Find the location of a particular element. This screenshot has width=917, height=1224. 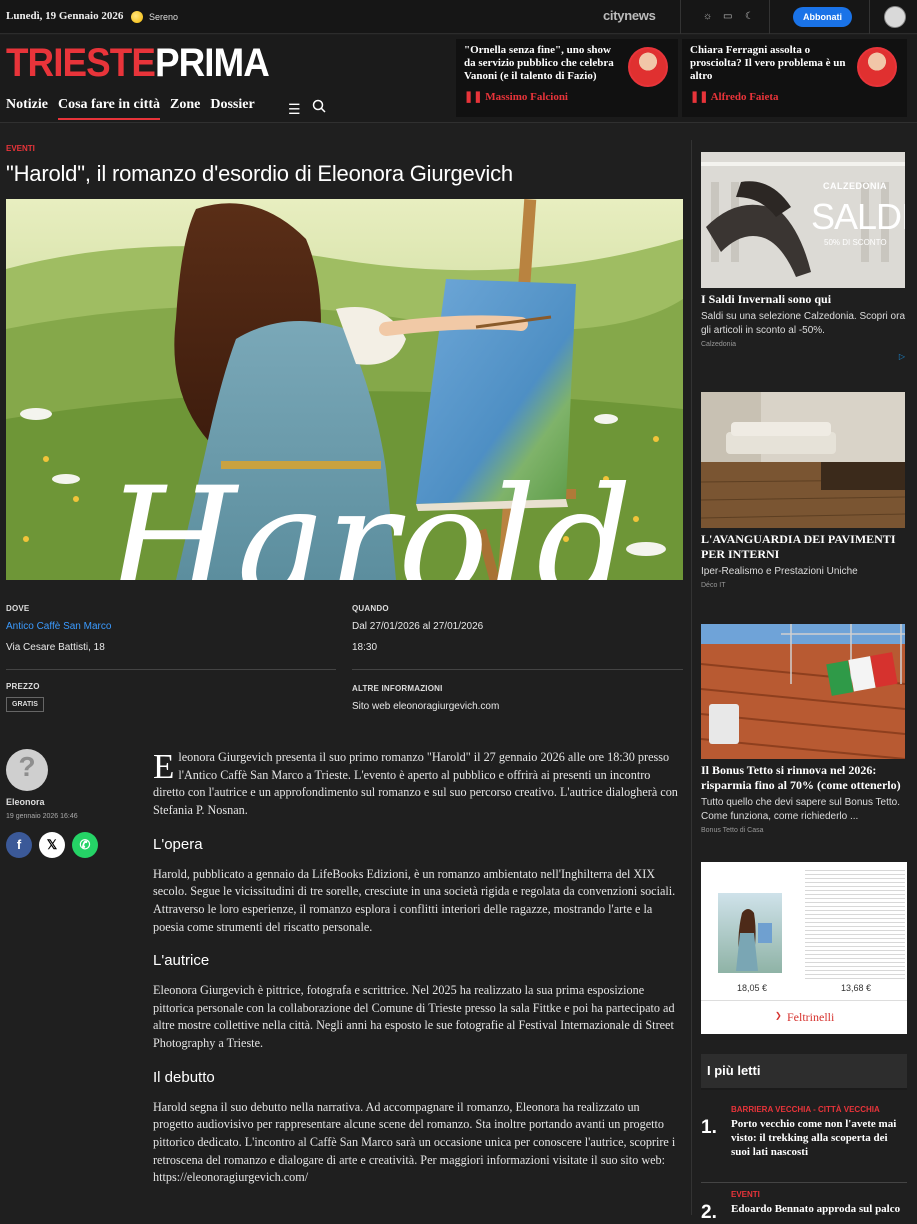

website-line: Sito web eleonoragiurgevich.com is located at coordinates (426, 706).